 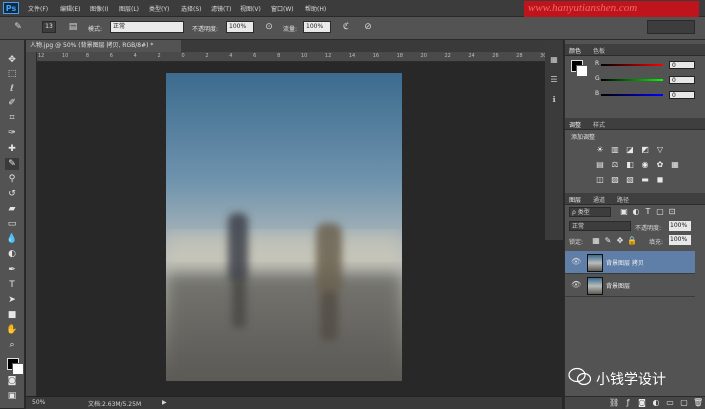 I want to click on menu-help: 帮助(H), so click(x=315, y=8).